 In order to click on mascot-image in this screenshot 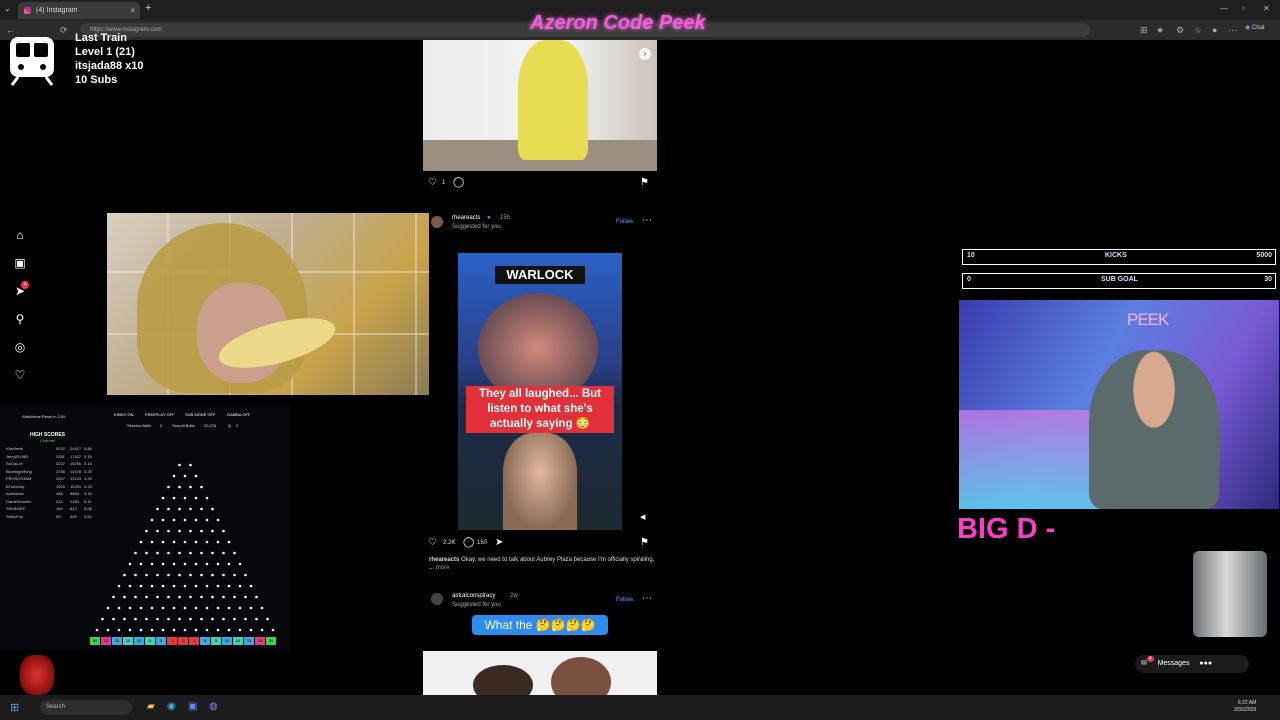, I will do `click(37, 675)`.